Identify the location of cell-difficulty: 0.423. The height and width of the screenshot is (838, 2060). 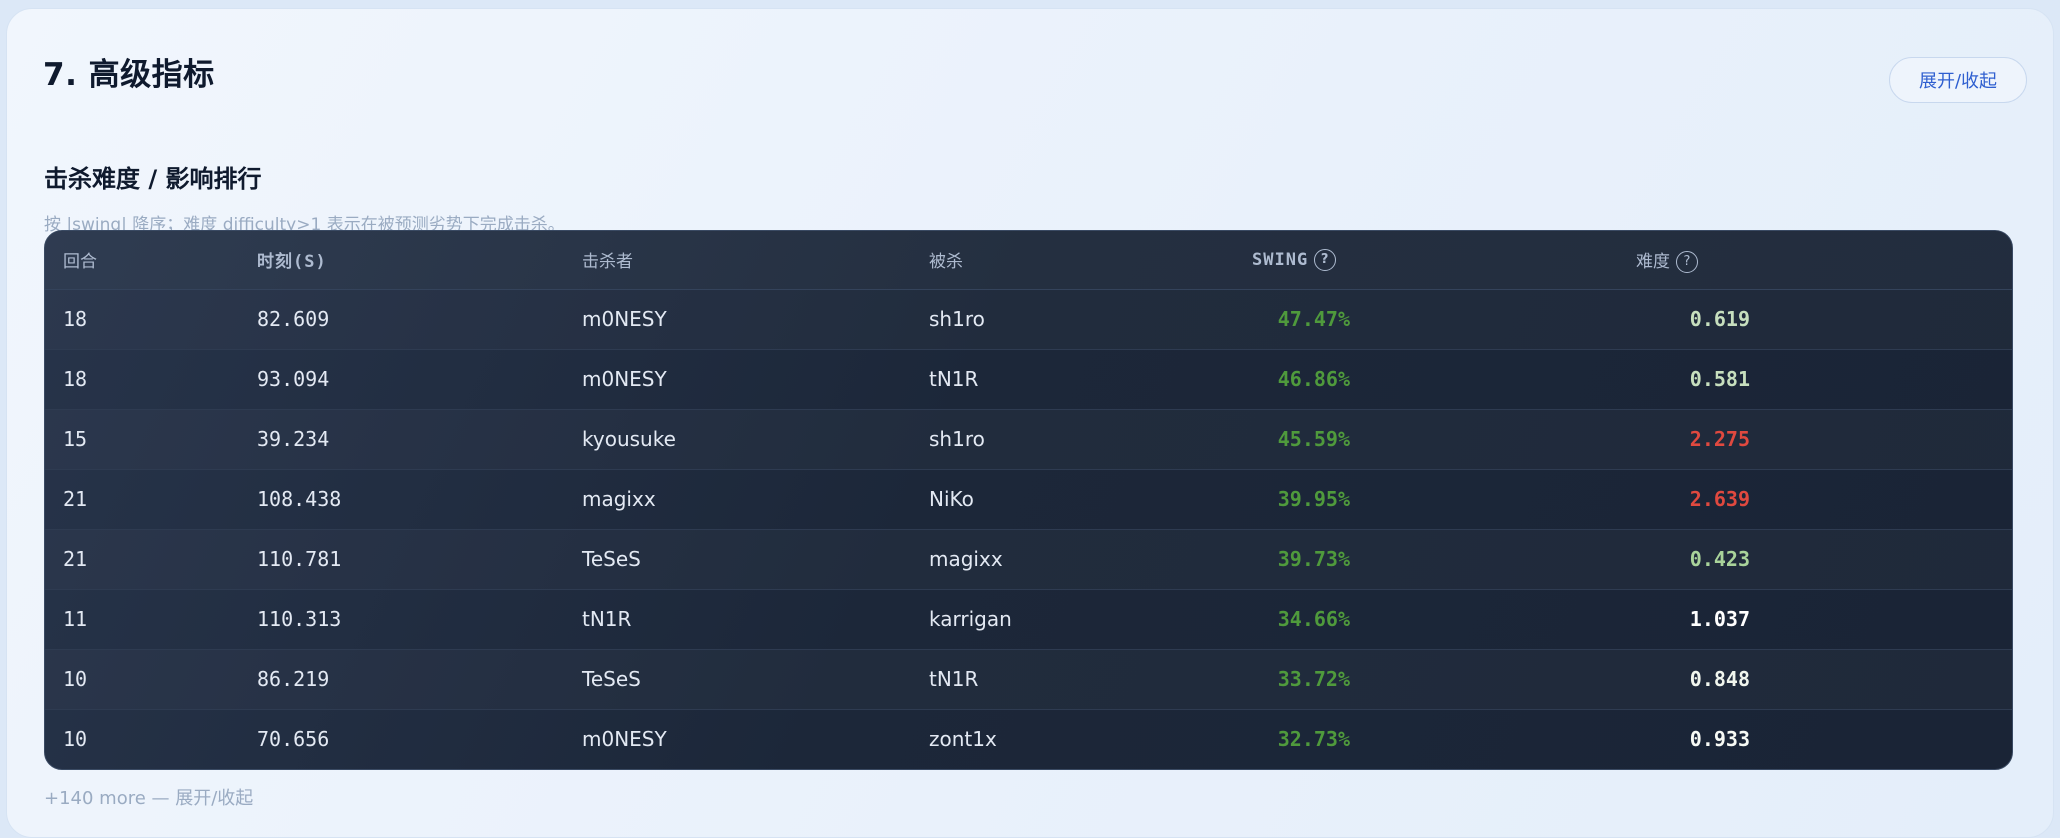
(1815, 559).